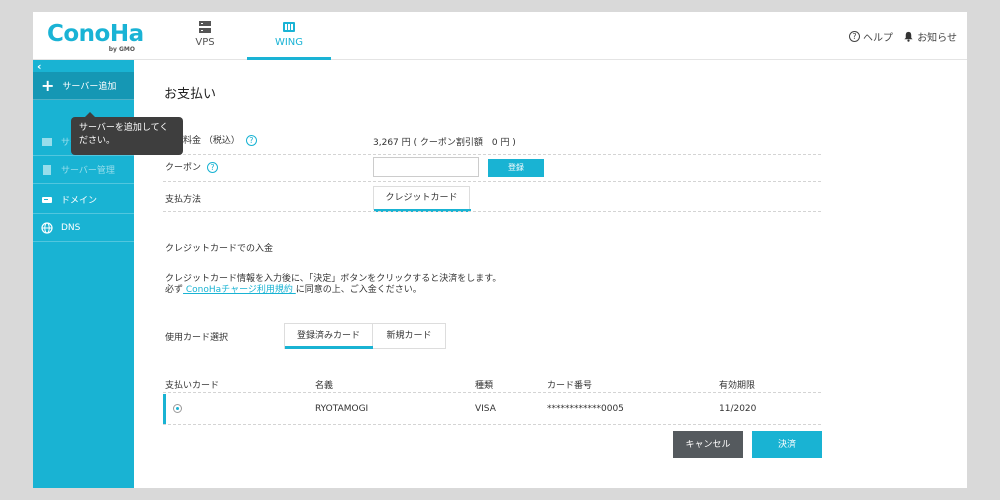 The image size is (1000, 500). What do you see at coordinates (183, 168) in the screenshot?
I see `coupon-label: クーポン` at bounding box center [183, 168].